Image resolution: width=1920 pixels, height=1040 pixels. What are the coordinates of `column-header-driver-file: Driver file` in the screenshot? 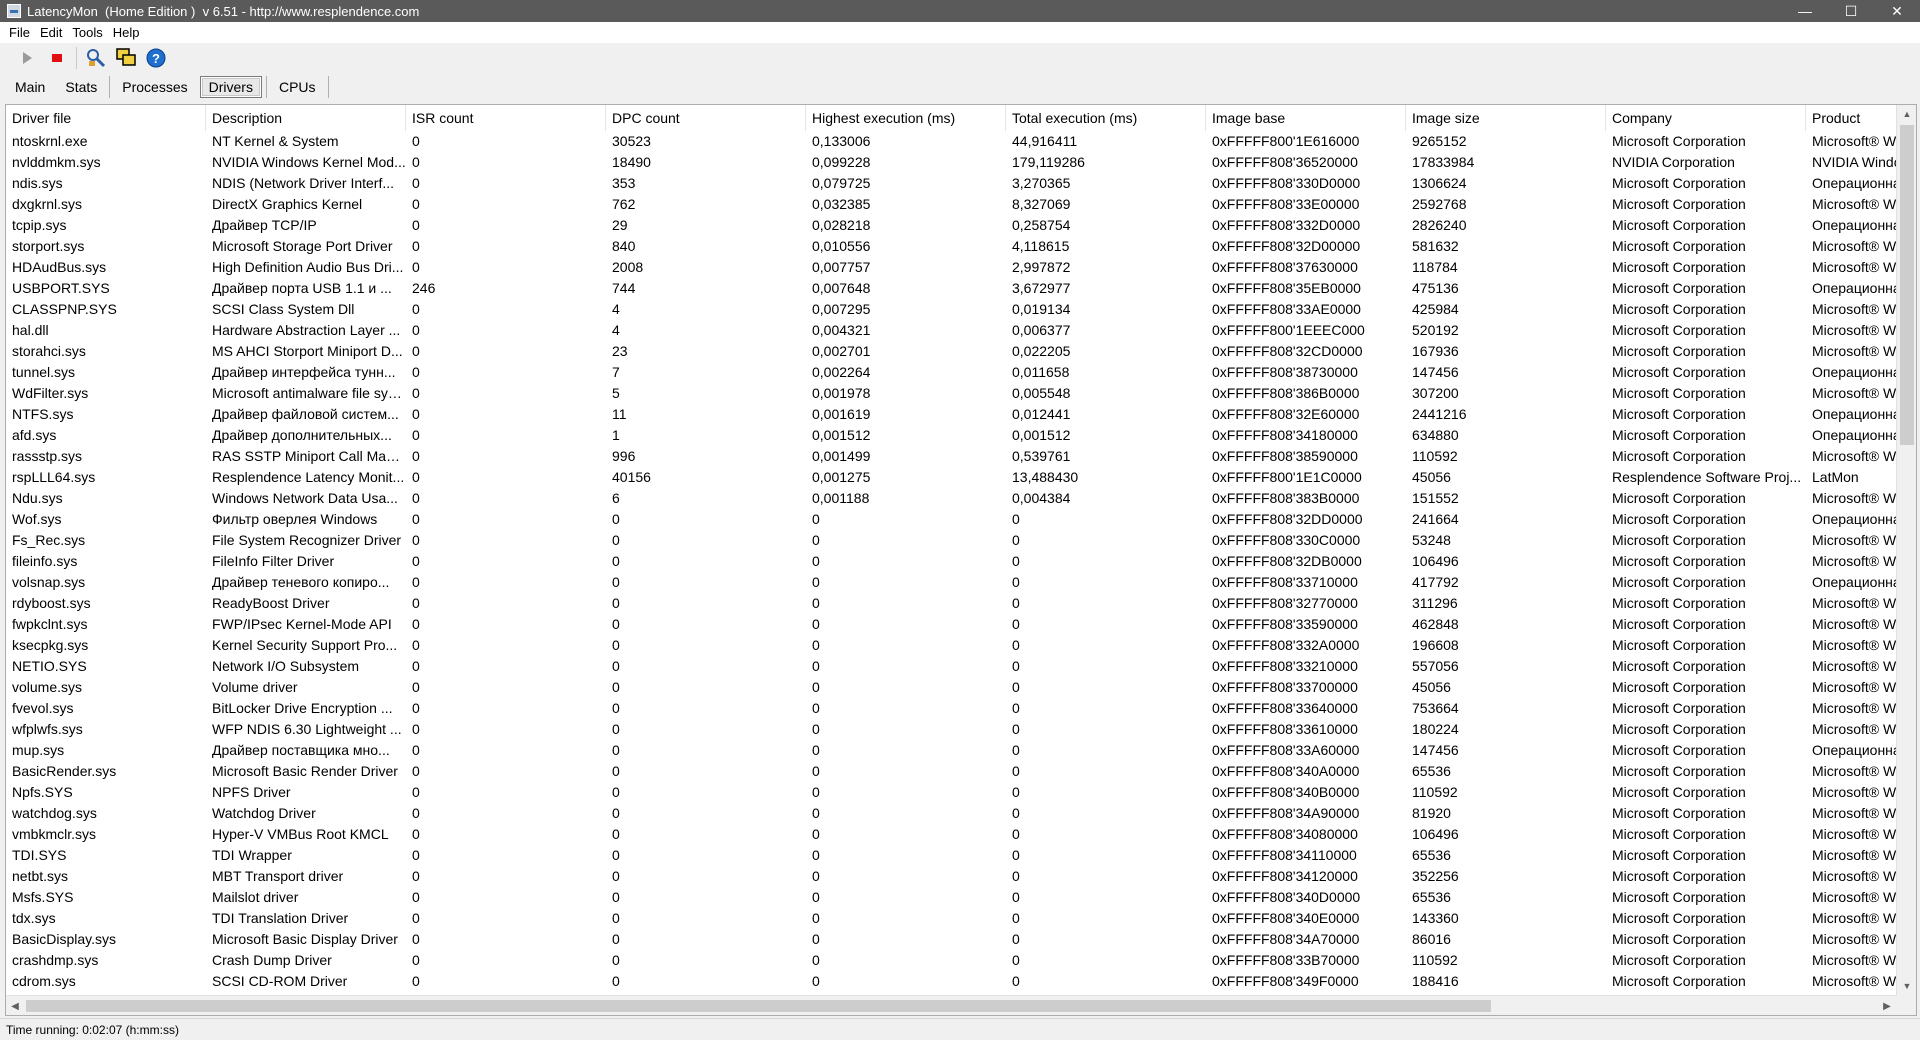 It's located at (106, 118).